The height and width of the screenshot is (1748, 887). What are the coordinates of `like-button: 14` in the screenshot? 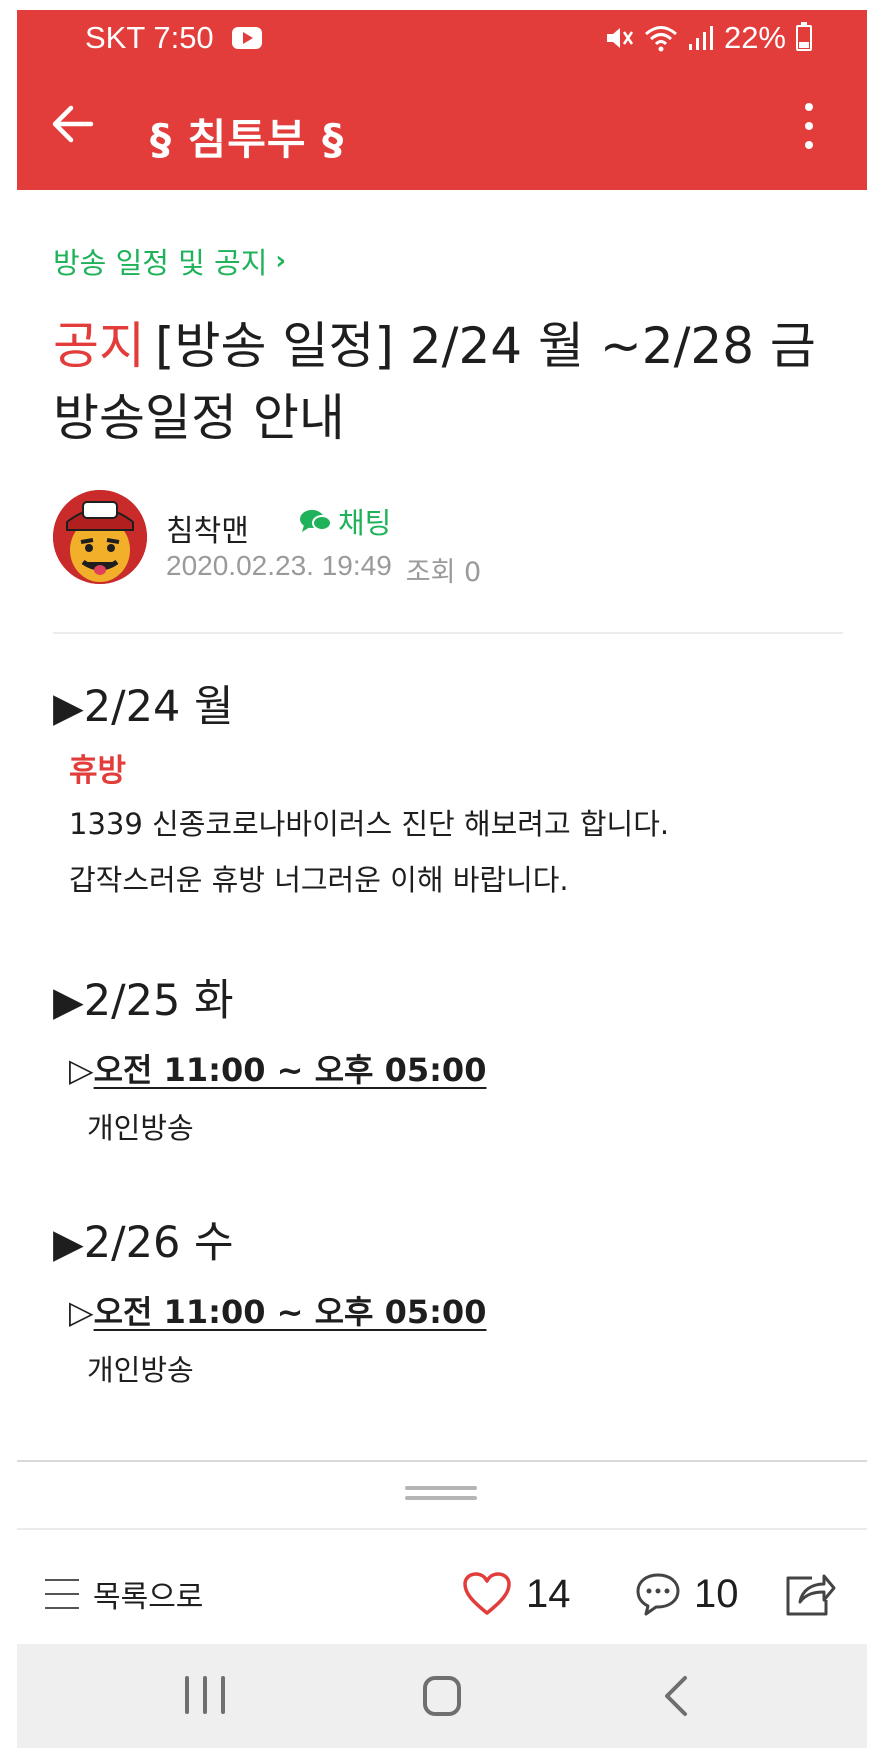 It's located at (516, 1594).